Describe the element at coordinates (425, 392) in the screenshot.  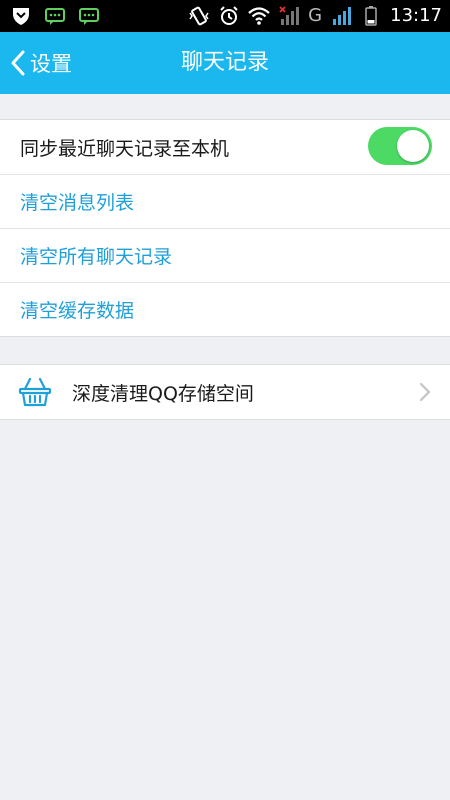
I see `chevron-right-icon` at that location.